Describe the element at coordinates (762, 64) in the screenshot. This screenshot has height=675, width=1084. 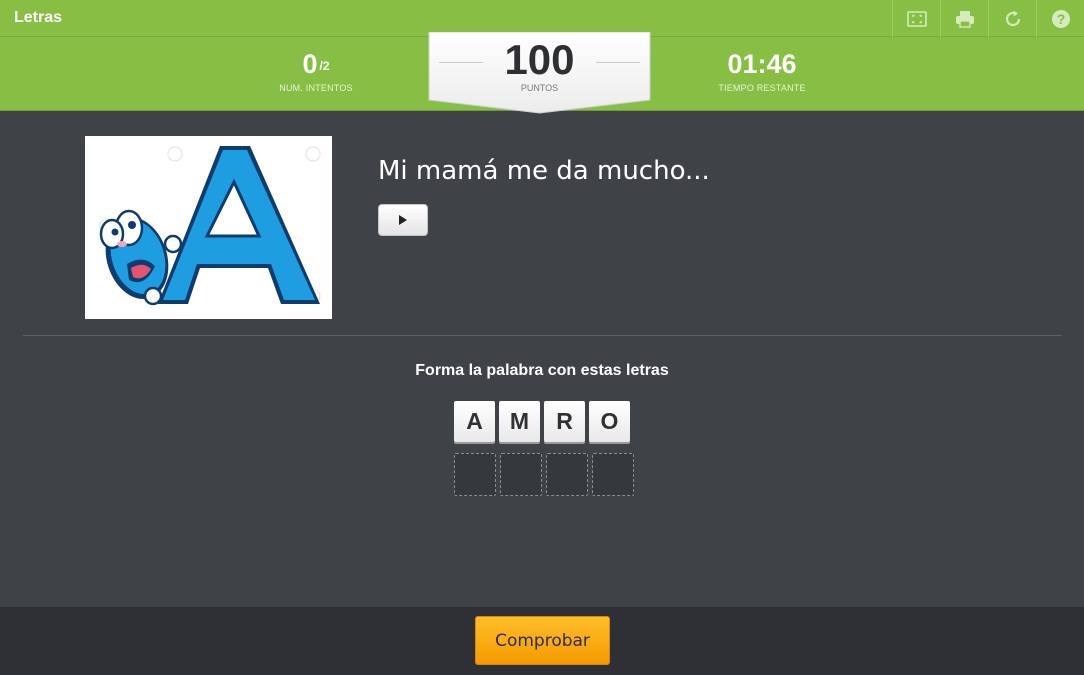
I see `time-value: 01:46` at that location.